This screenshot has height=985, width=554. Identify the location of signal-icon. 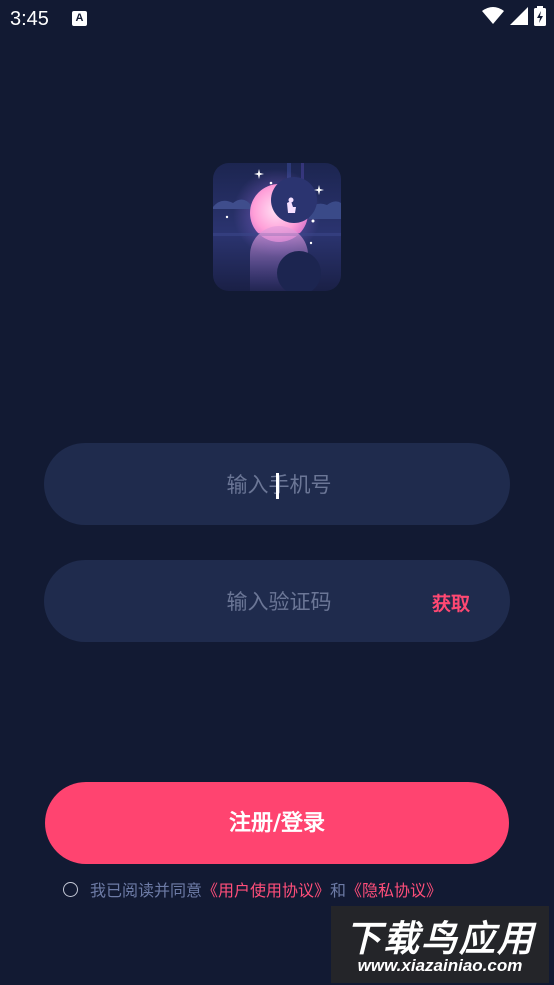
(519, 18).